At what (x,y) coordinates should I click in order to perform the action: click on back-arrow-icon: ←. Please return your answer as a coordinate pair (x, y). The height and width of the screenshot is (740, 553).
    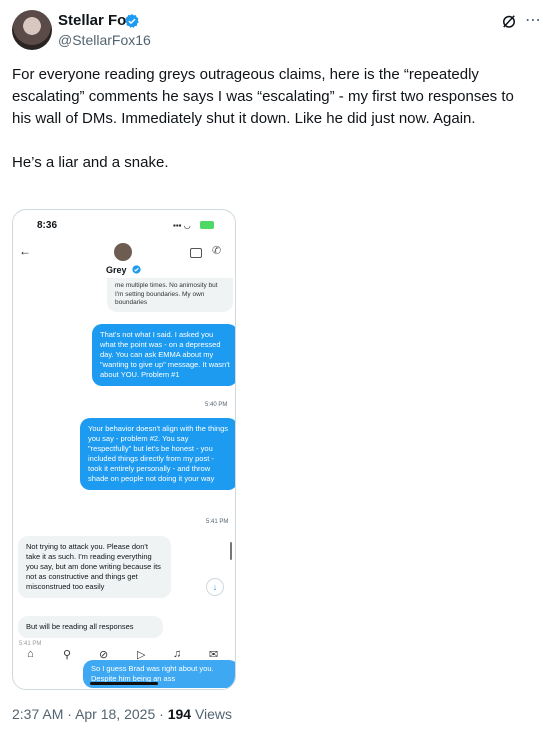
    Looking at the image, I should click on (25, 251).